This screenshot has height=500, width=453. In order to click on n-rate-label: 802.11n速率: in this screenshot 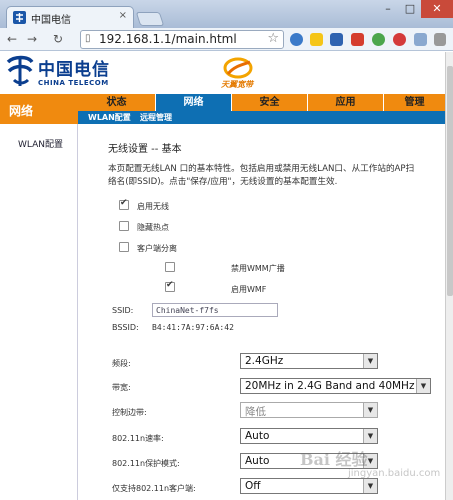, I will do `click(138, 438)`.